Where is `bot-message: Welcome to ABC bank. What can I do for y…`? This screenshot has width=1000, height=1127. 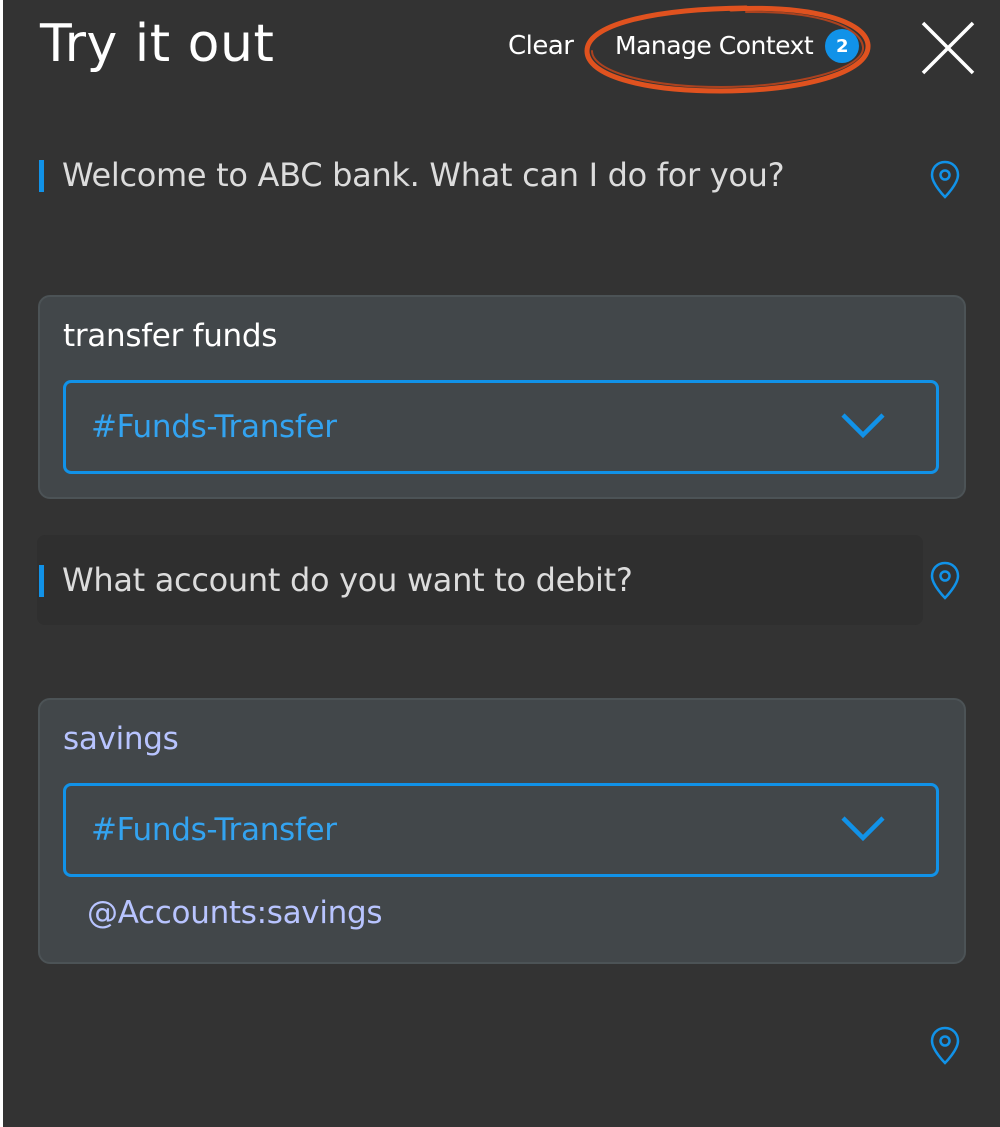 bot-message: Welcome to ABC bank. What can I do for y… is located at coordinates (480, 175).